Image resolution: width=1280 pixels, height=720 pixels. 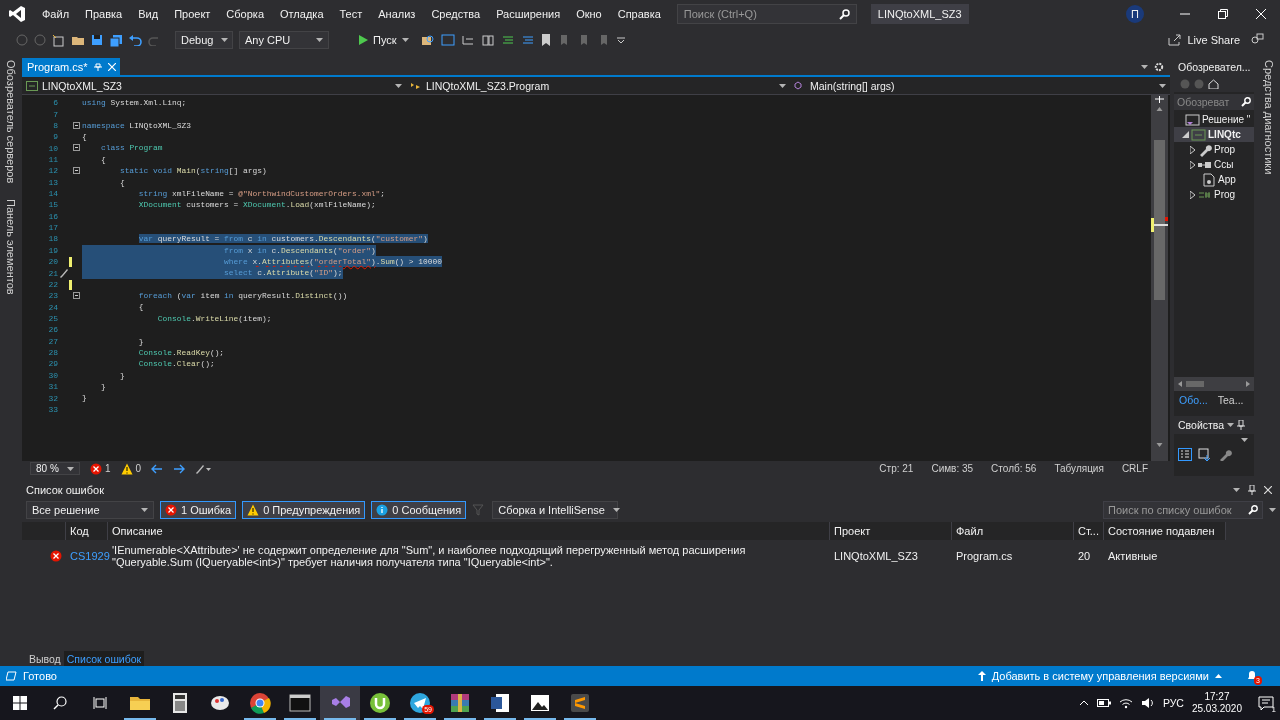 What do you see at coordinates (639, 14) in the screenshot?
I see `menu-item: Справка` at bounding box center [639, 14].